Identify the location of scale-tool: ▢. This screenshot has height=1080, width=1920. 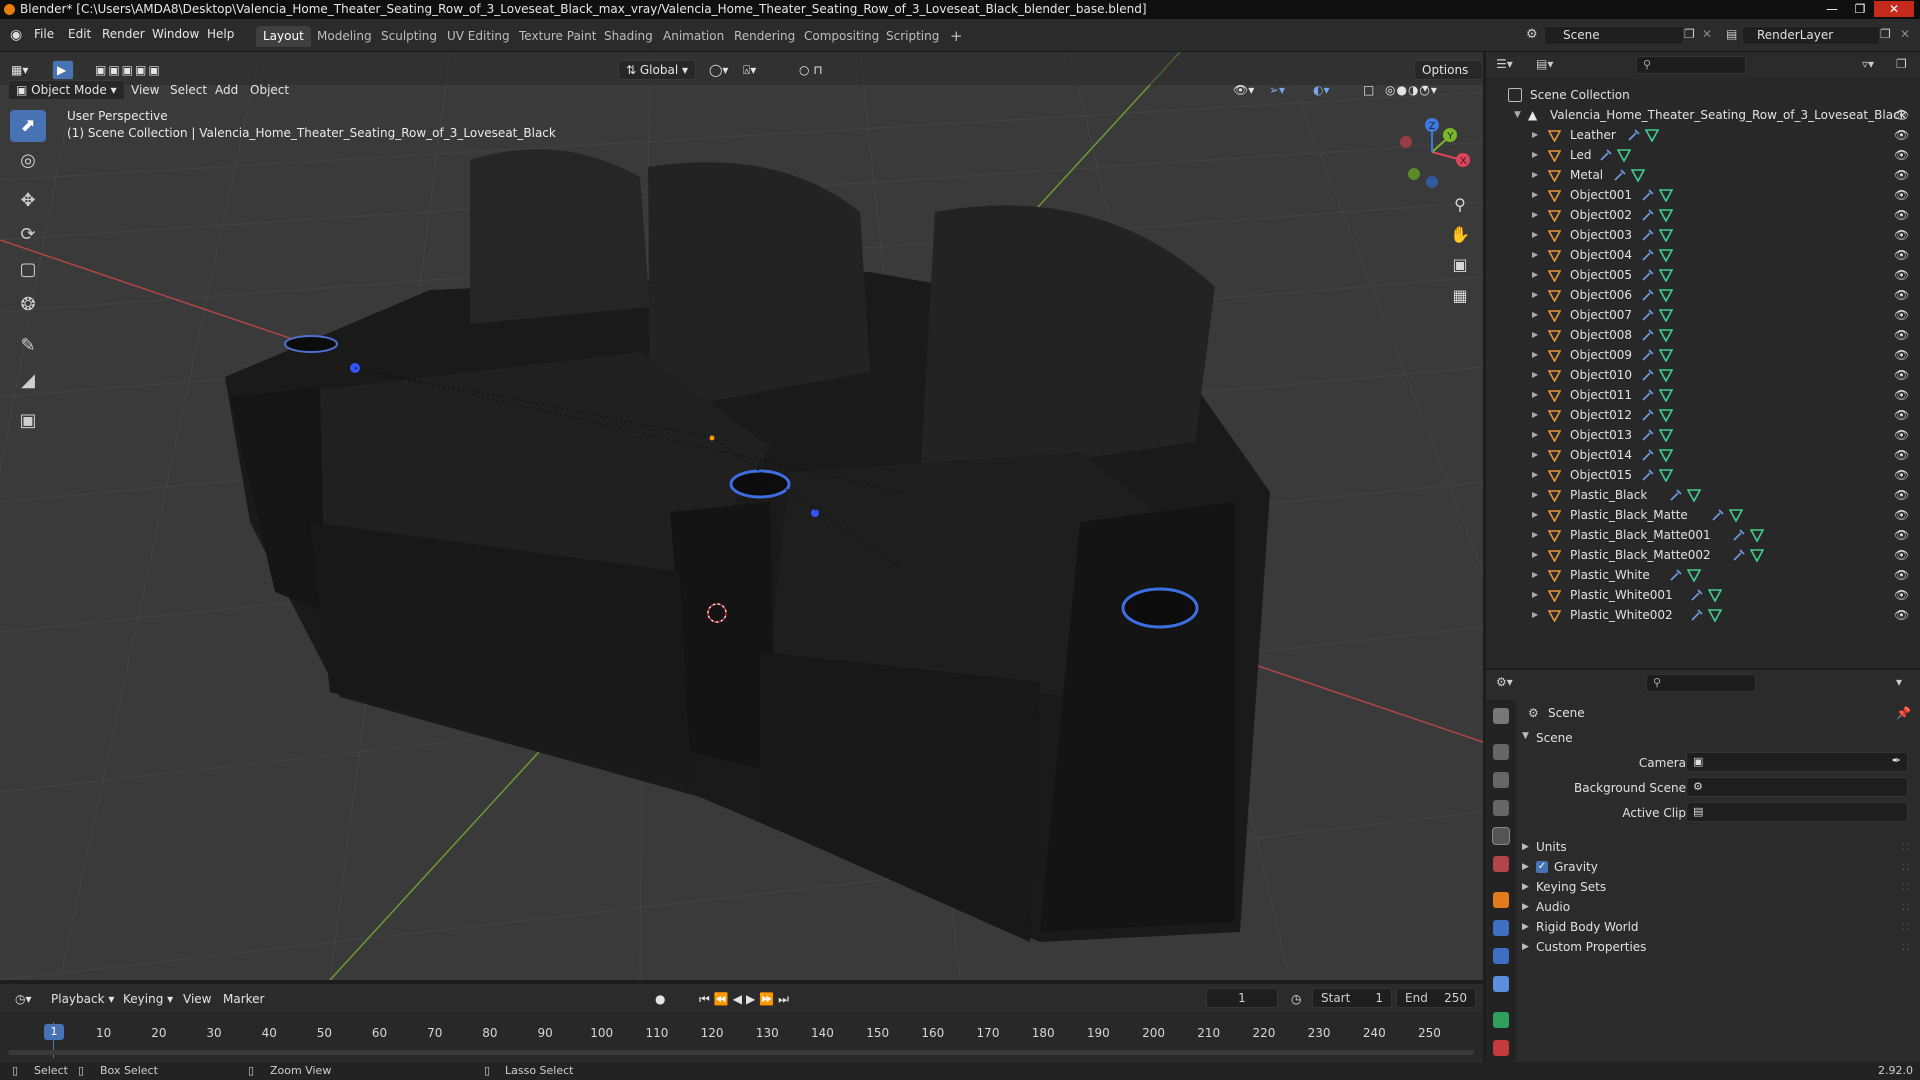
(28, 270).